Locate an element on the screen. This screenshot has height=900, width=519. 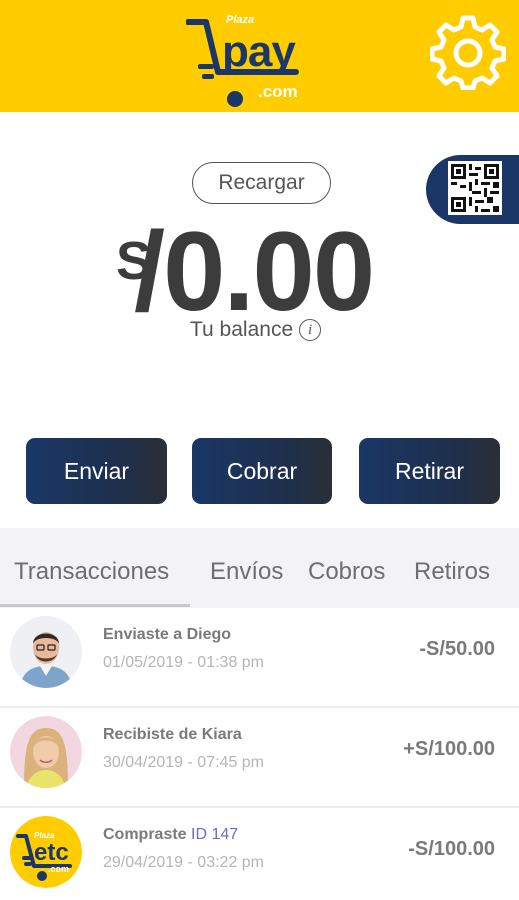
withdraw-button: Retirar is located at coordinates (429, 471).